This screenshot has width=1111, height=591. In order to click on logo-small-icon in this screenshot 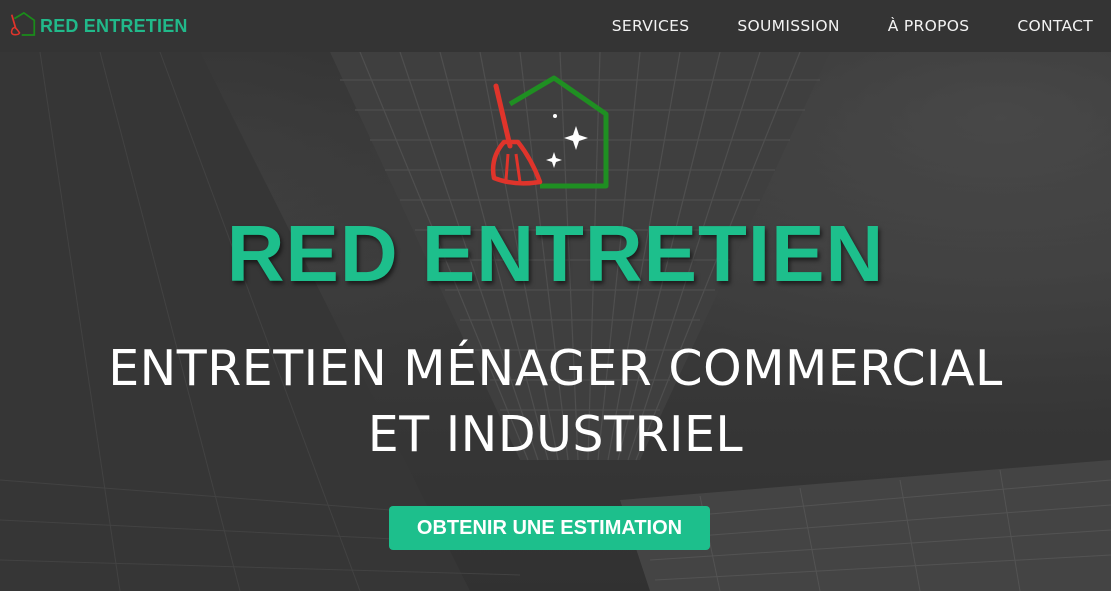, I will do `click(23, 26)`.